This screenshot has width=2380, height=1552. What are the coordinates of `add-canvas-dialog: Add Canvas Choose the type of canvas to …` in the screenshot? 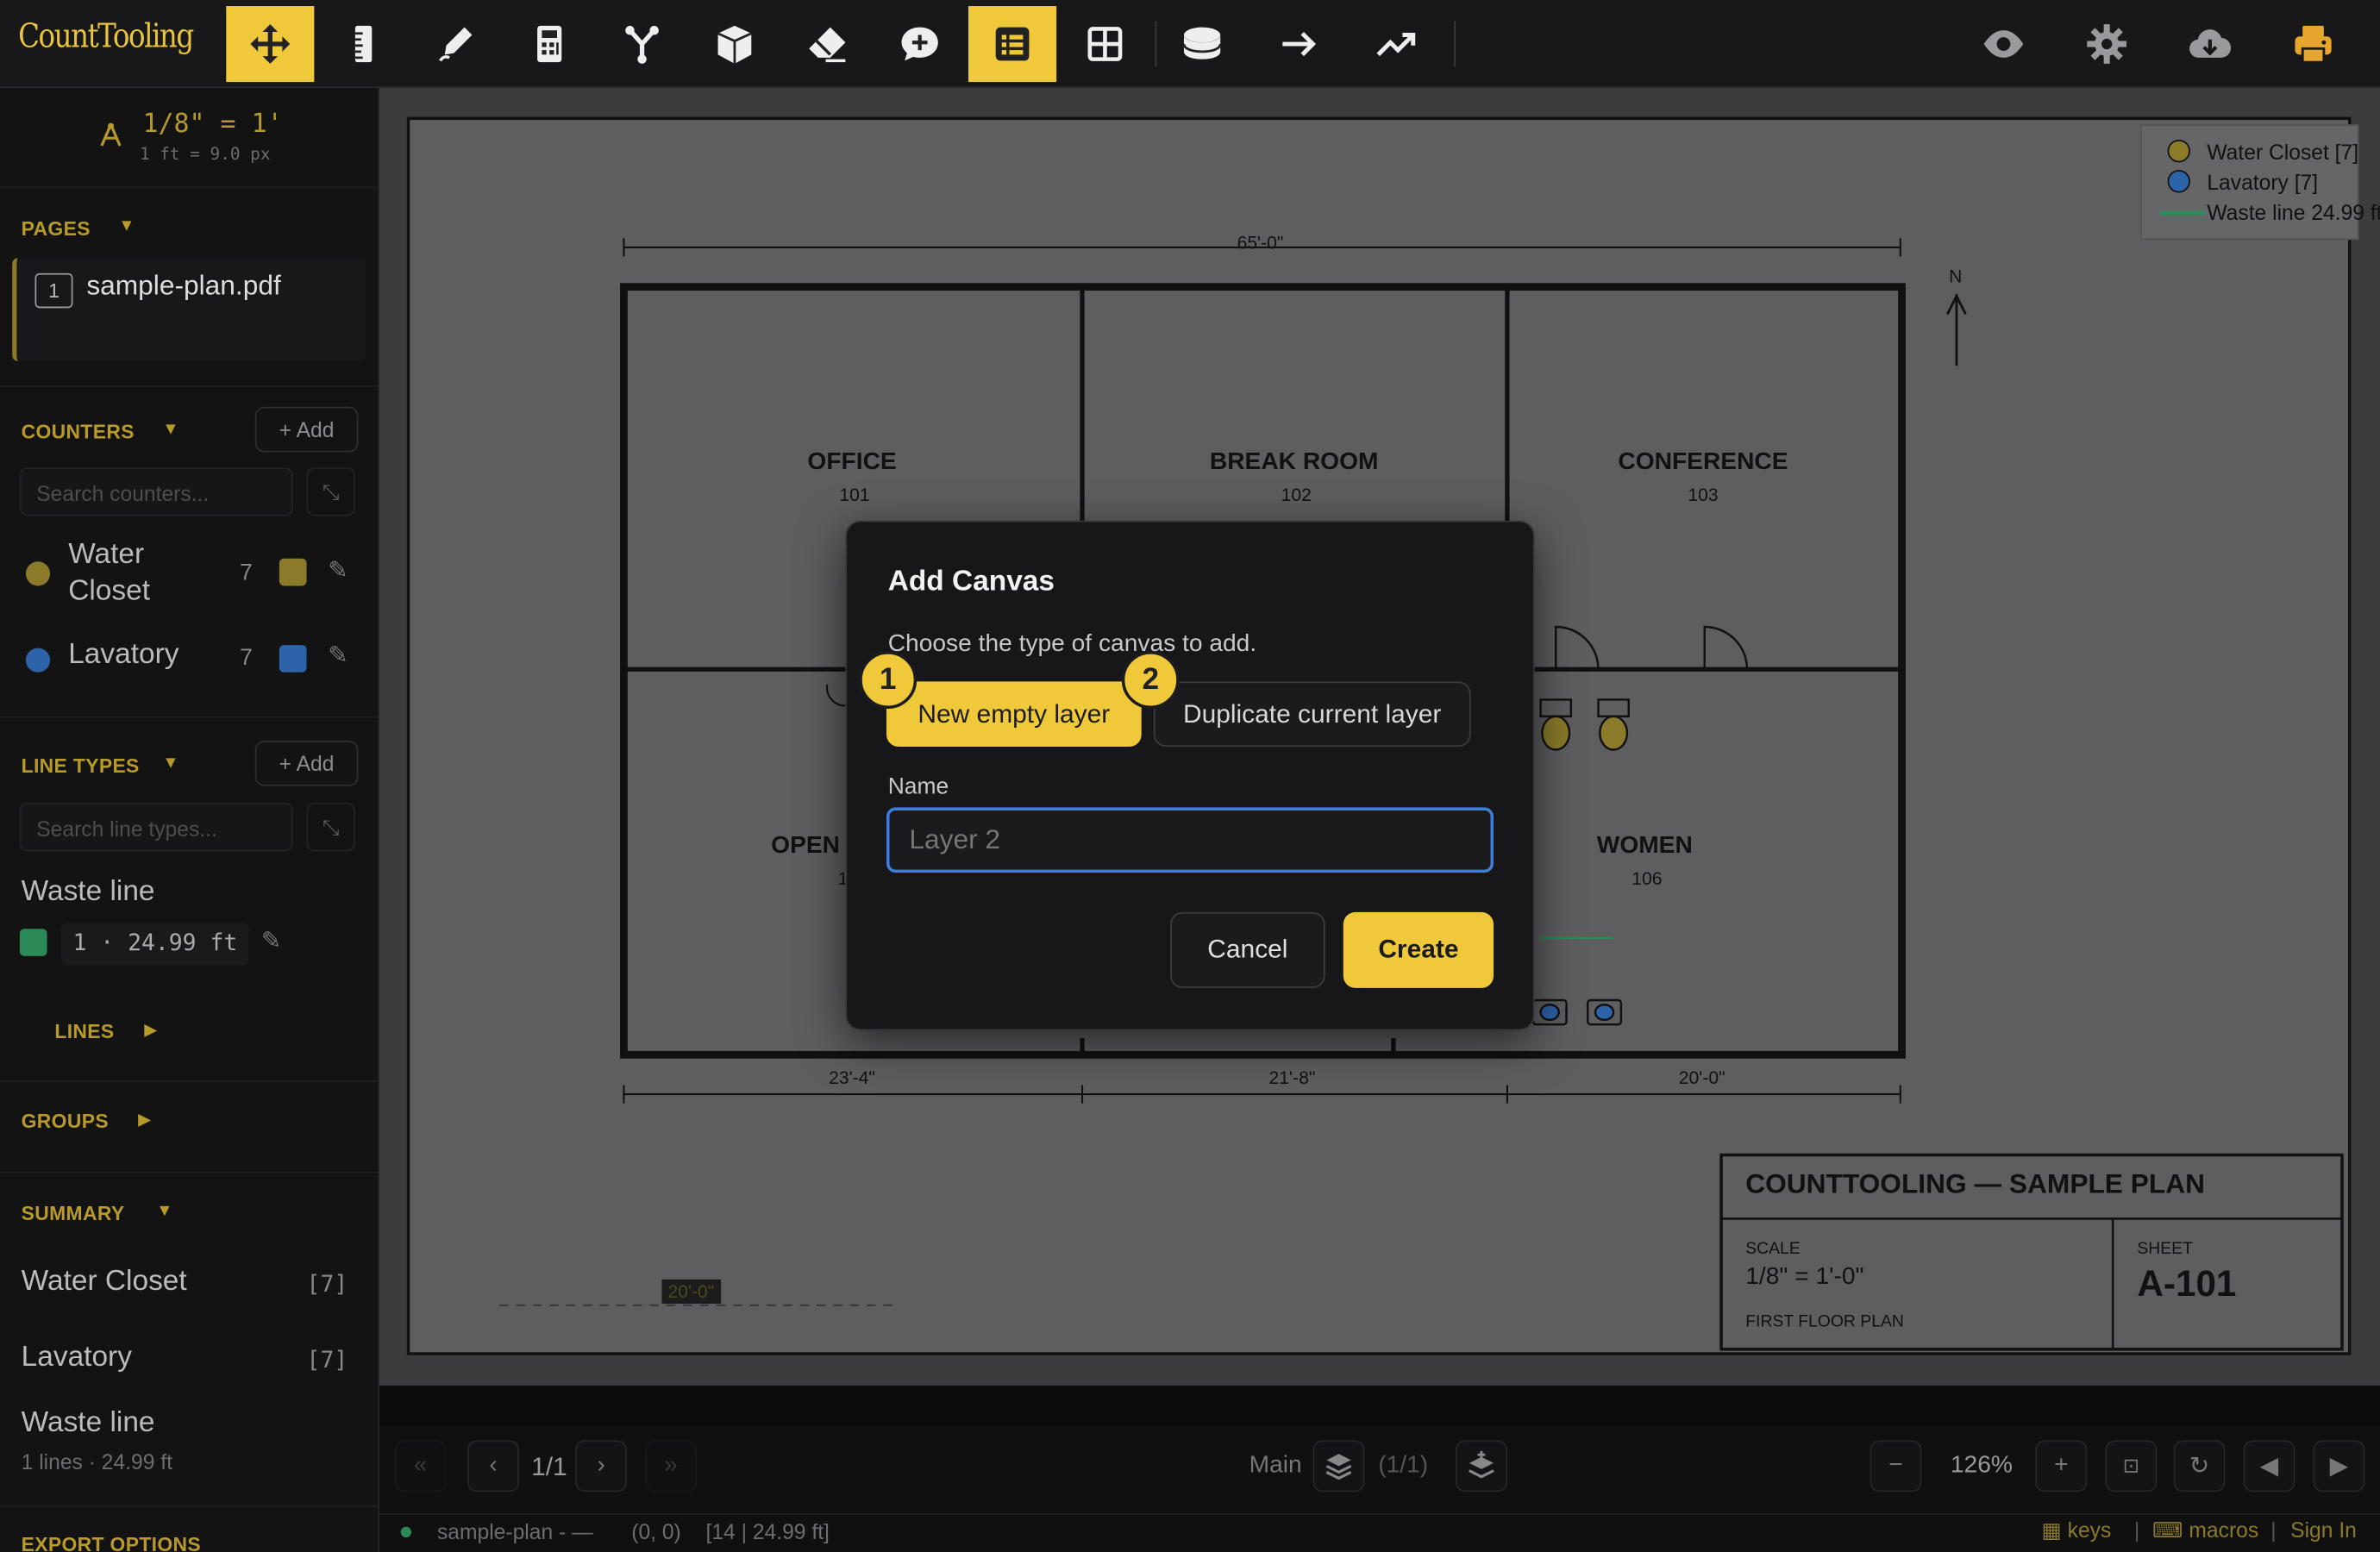 It's located at (1190, 776).